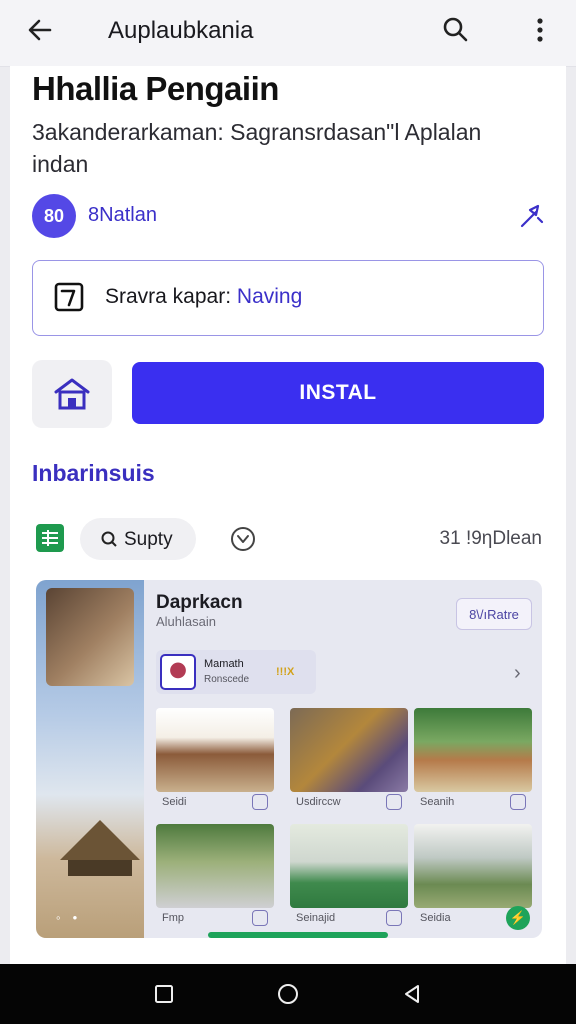 This screenshot has width=576, height=1024. I want to click on tile-caption: Seidi, so click(174, 802).